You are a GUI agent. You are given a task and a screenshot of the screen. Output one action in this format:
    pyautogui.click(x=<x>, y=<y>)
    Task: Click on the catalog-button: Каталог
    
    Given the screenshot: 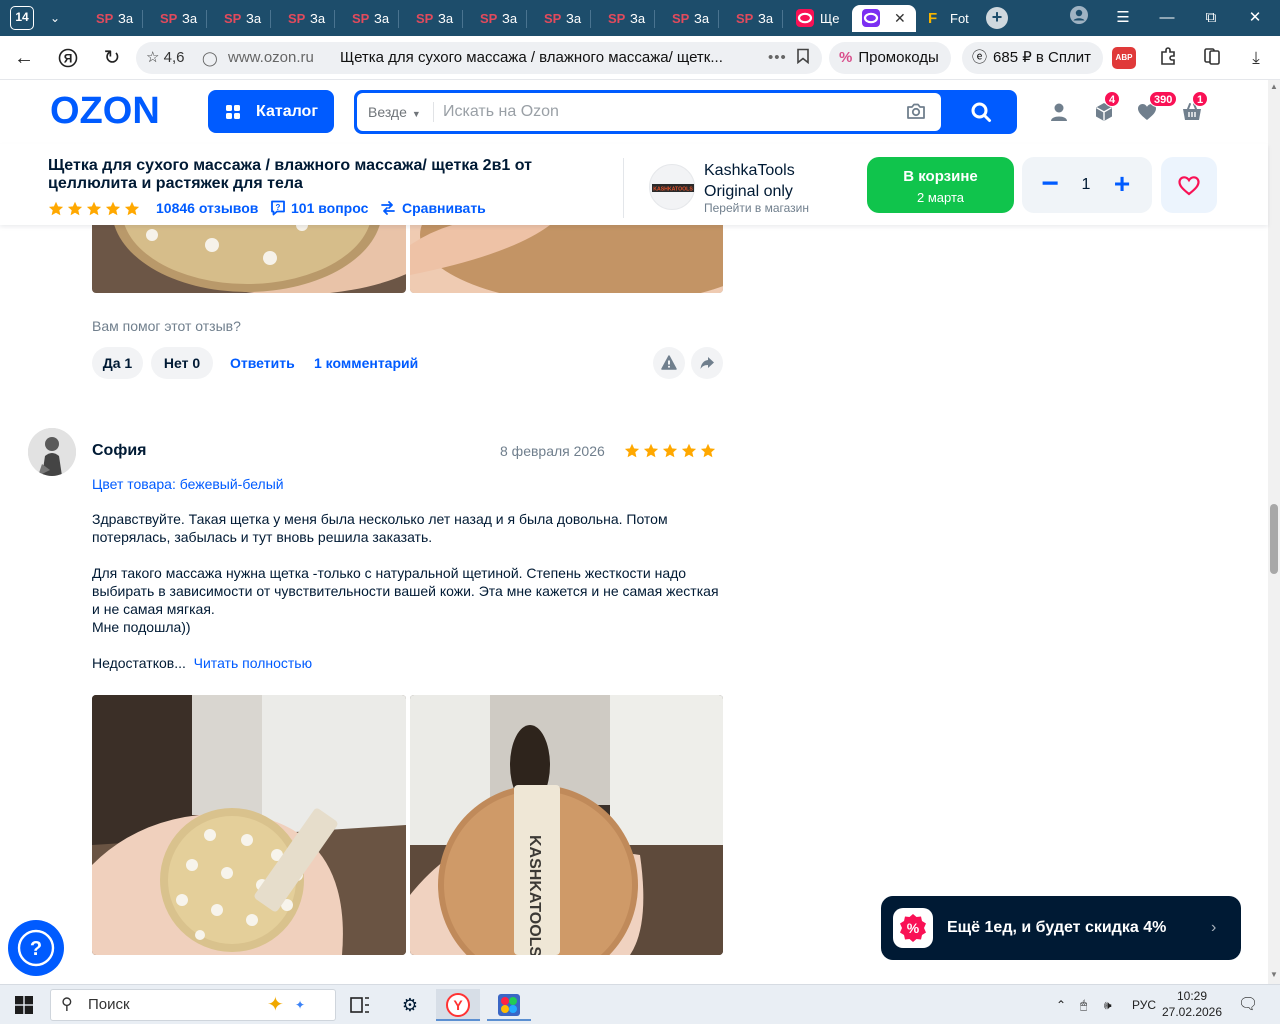 What is the action you would take?
    pyautogui.click(x=271, y=111)
    